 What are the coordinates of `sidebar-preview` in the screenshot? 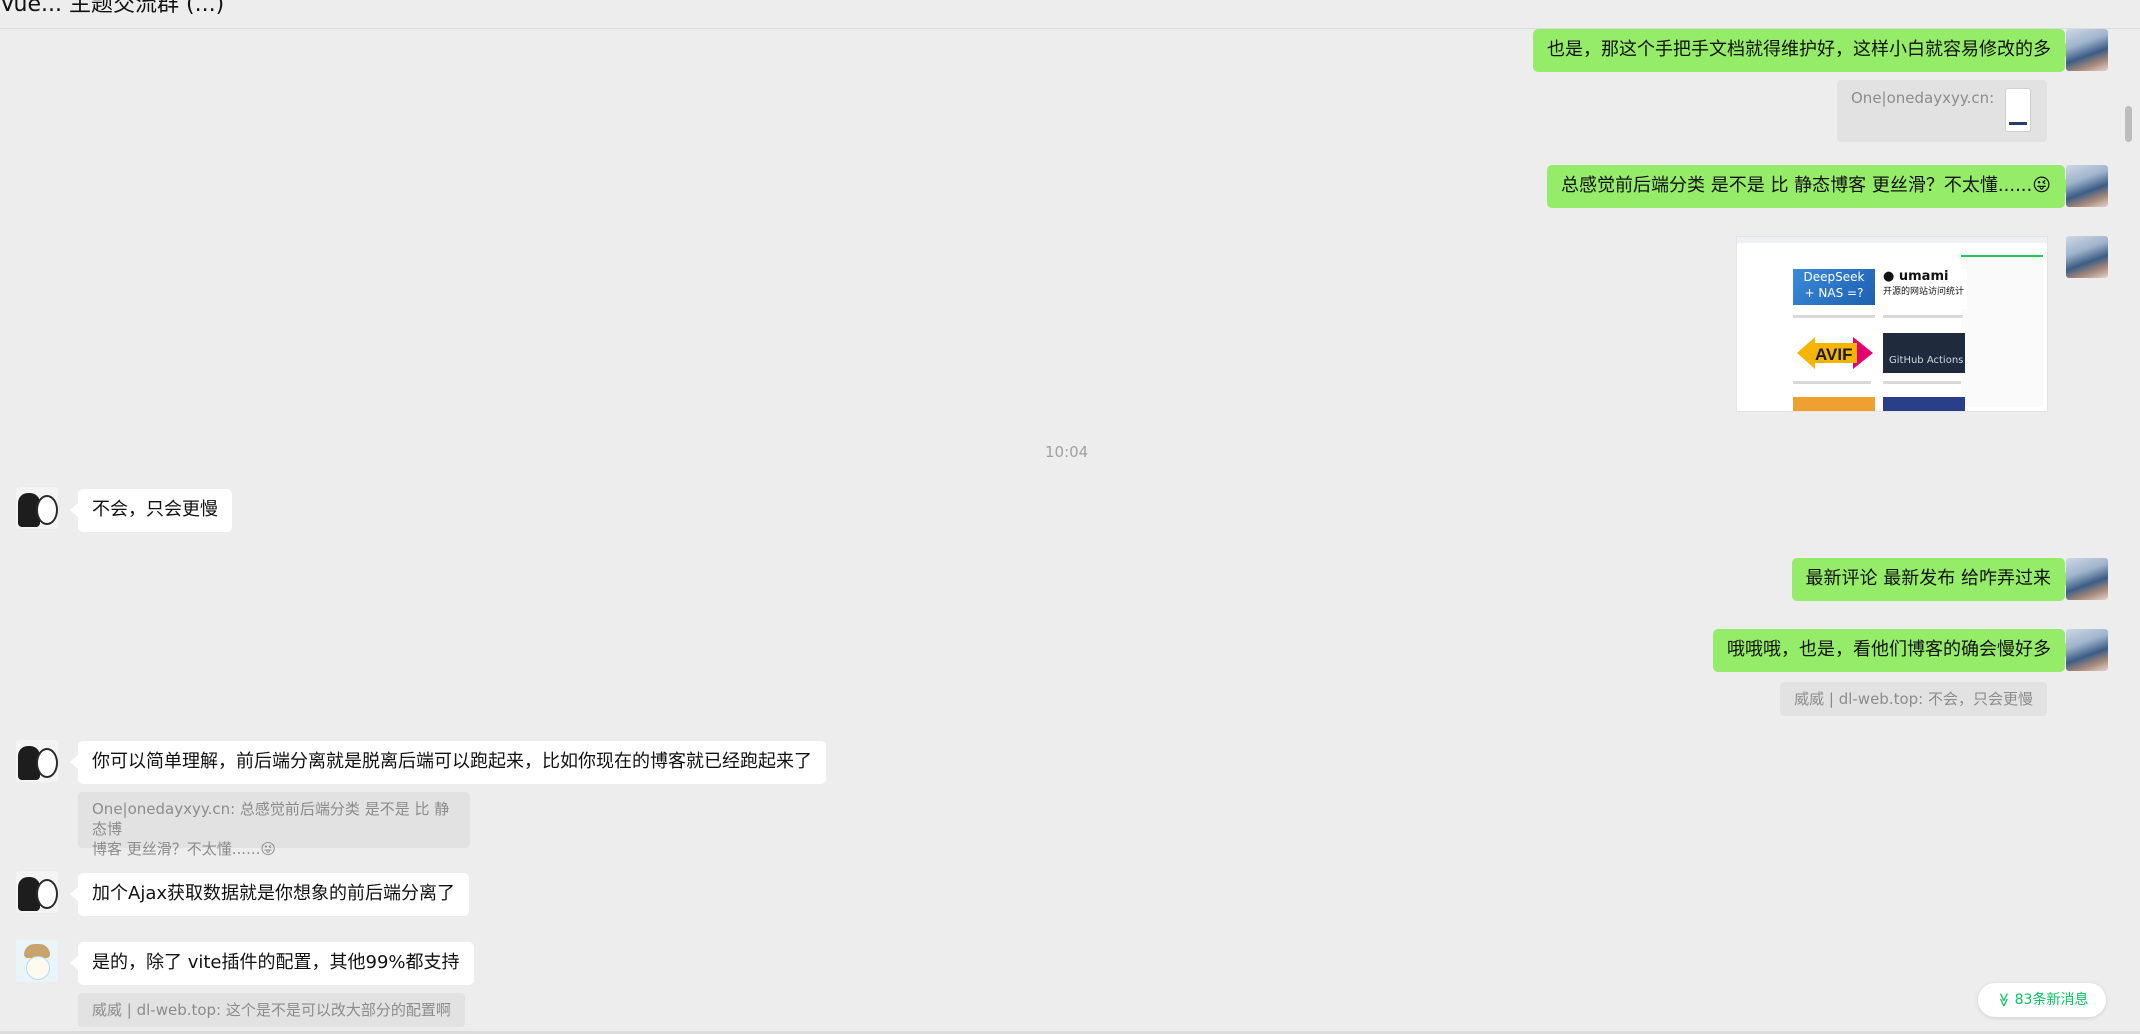 It's located at (2002, 332).